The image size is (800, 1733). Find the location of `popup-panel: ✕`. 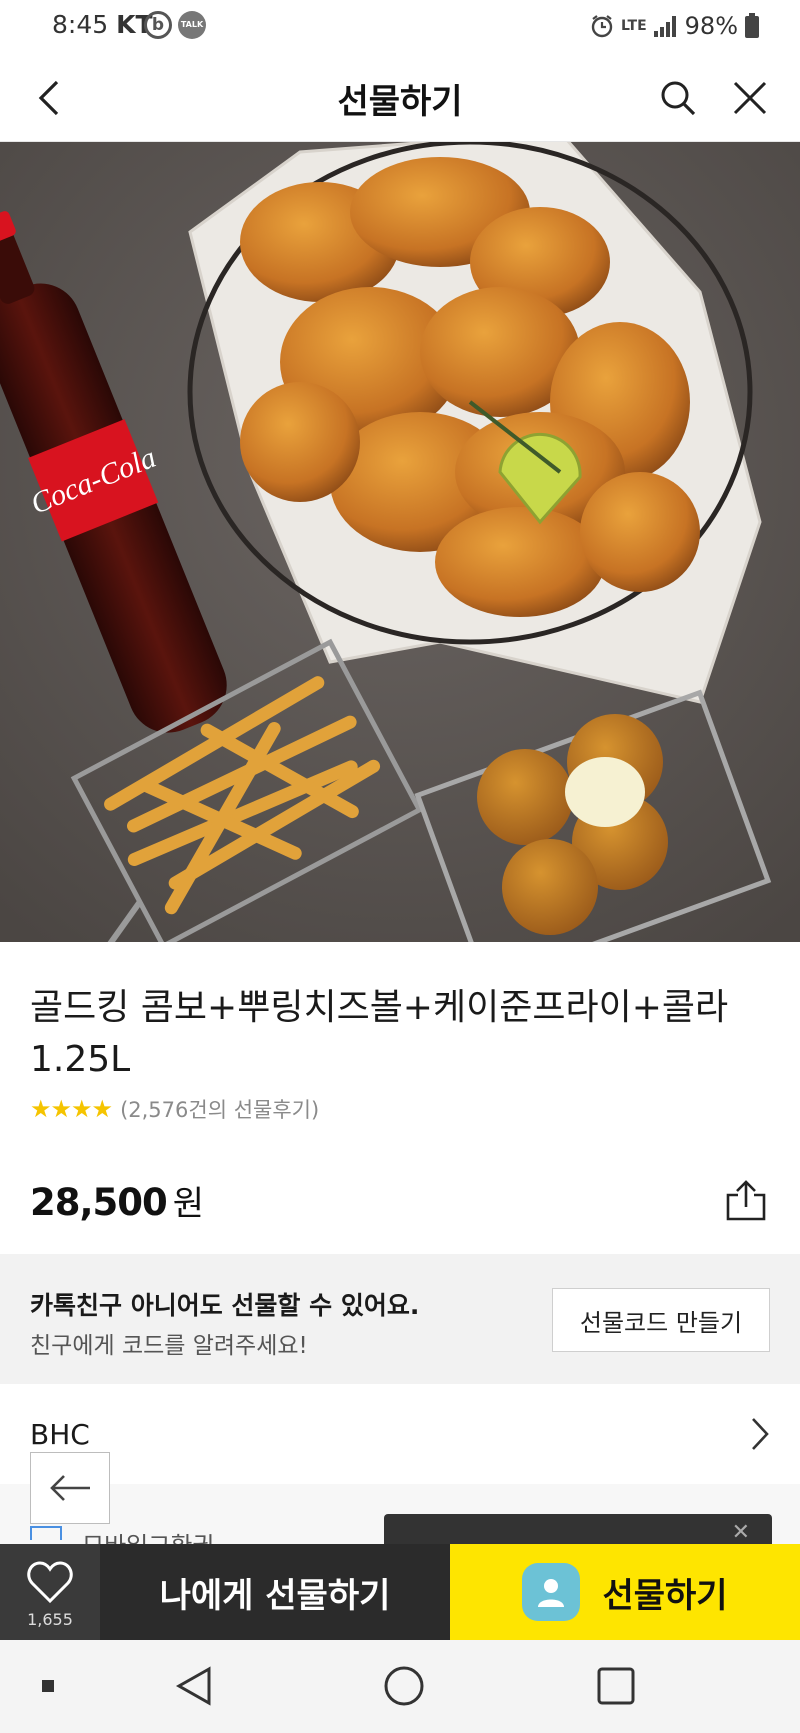

popup-panel: ✕ is located at coordinates (578, 1529).